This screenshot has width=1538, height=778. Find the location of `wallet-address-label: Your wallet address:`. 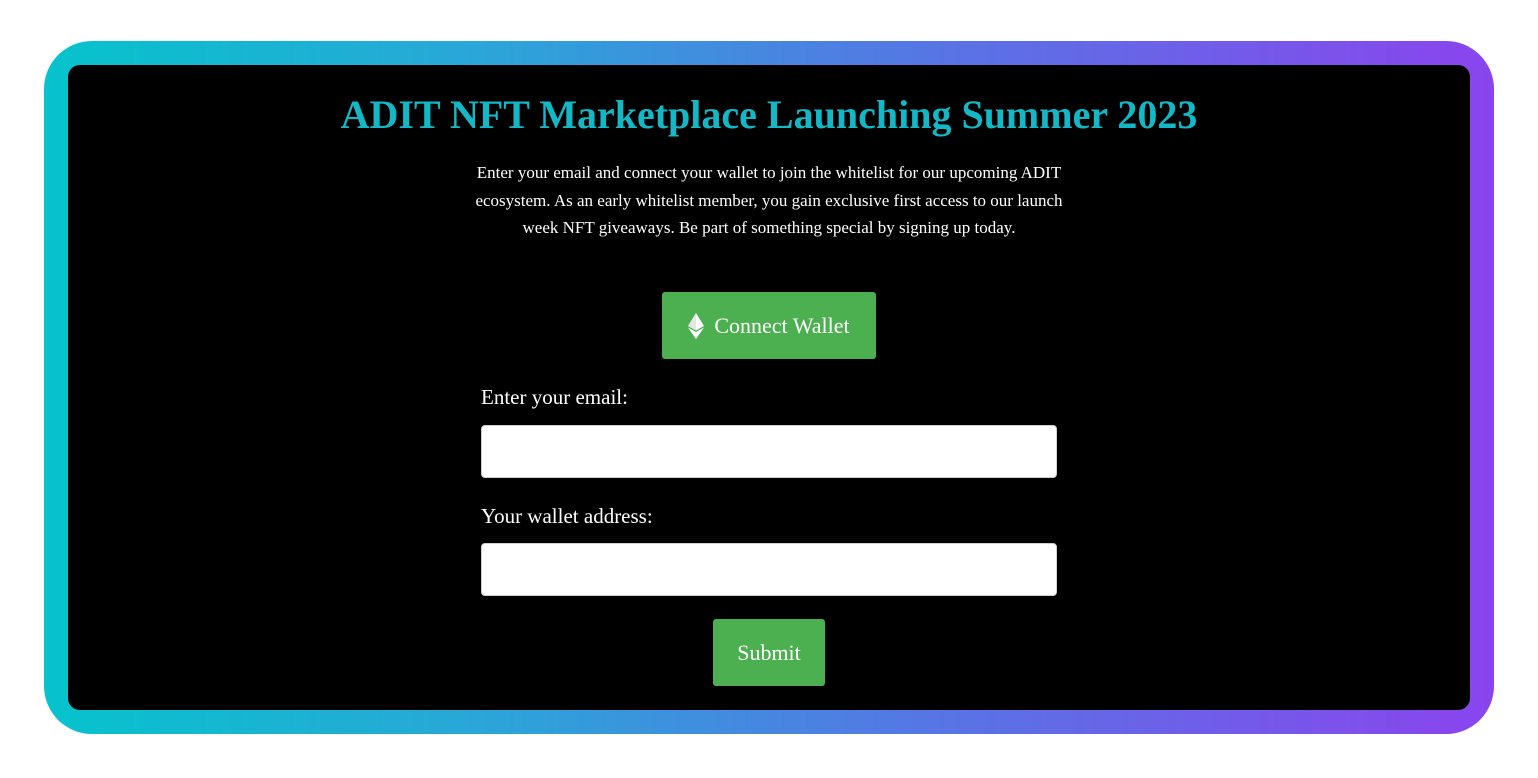

wallet-address-label: Your wallet address: is located at coordinates (567, 516).